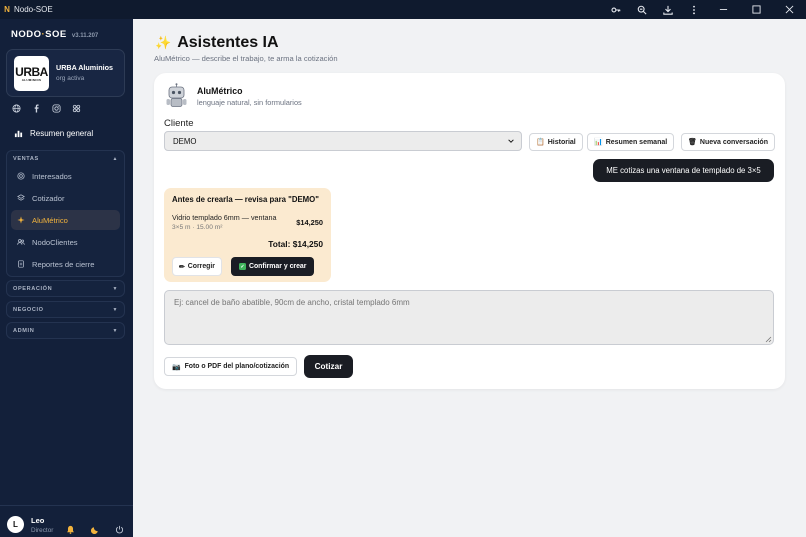  I want to click on app-title: Nodo-SOE, so click(33, 9).